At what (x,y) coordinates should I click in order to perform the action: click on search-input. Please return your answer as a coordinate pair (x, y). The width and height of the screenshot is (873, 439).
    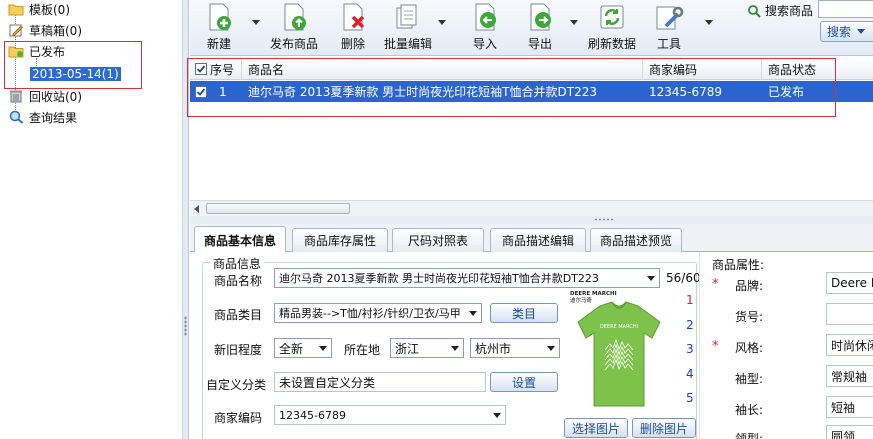
    Looking at the image, I should click on (845, 9).